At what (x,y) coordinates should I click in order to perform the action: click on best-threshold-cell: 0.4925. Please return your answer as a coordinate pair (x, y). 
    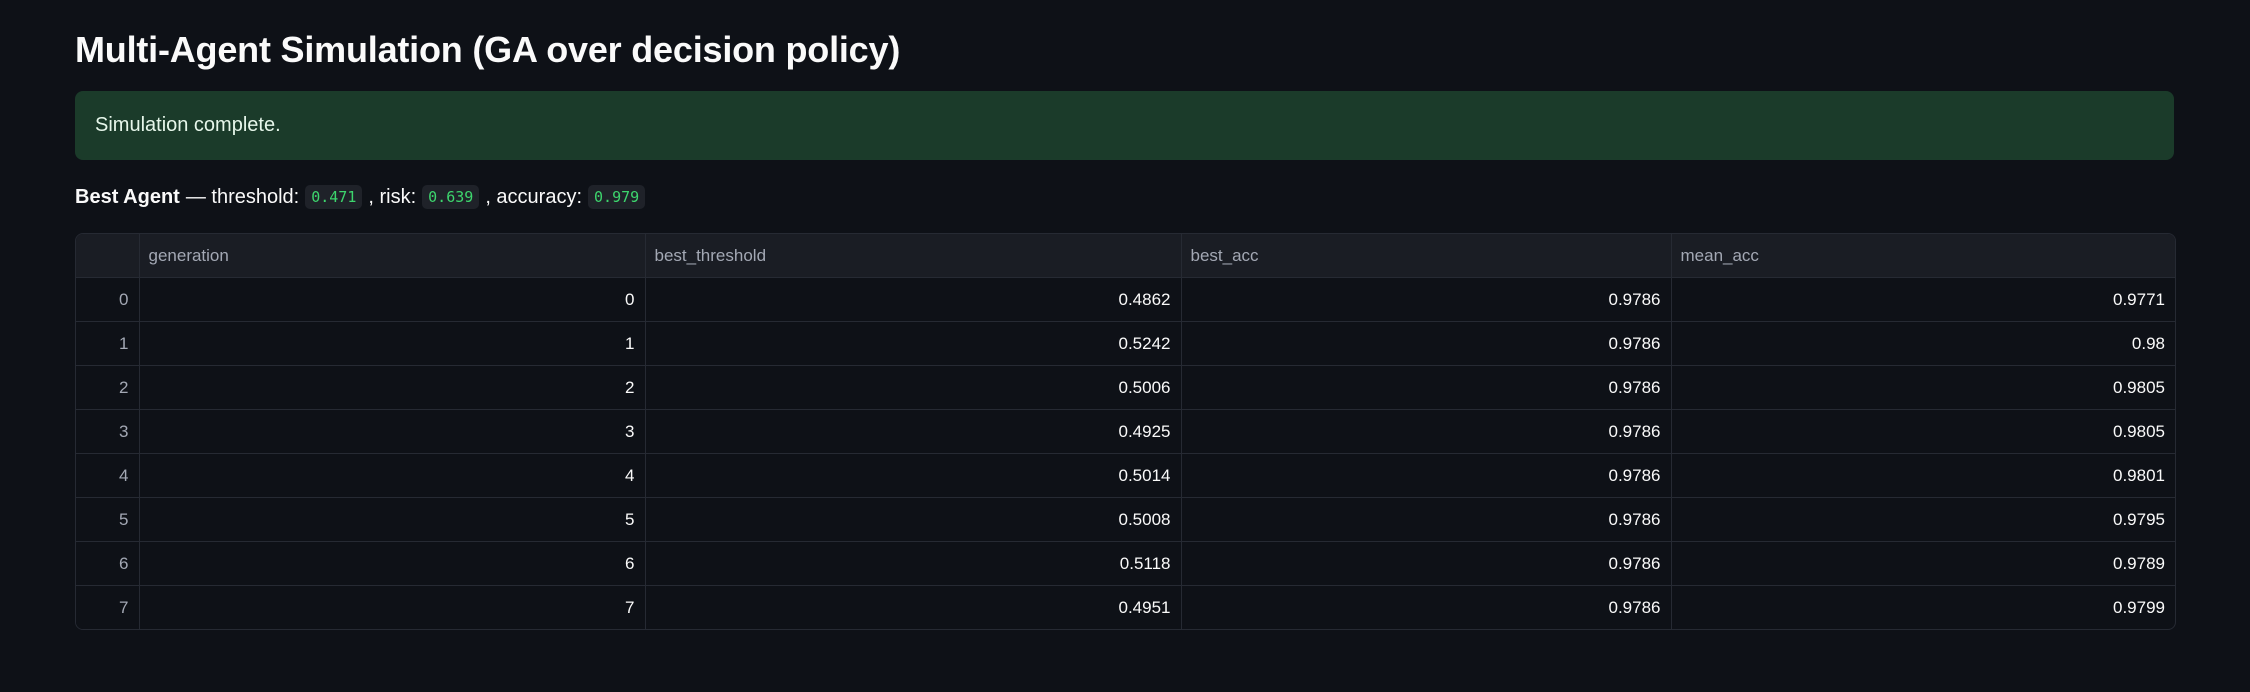
    Looking at the image, I should click on (913, 431).